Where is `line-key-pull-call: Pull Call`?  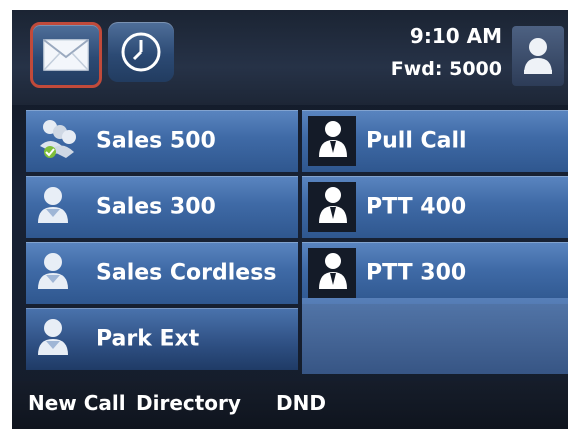 line-key-pull-call: Pull Call is located at coordinates (435, 141).